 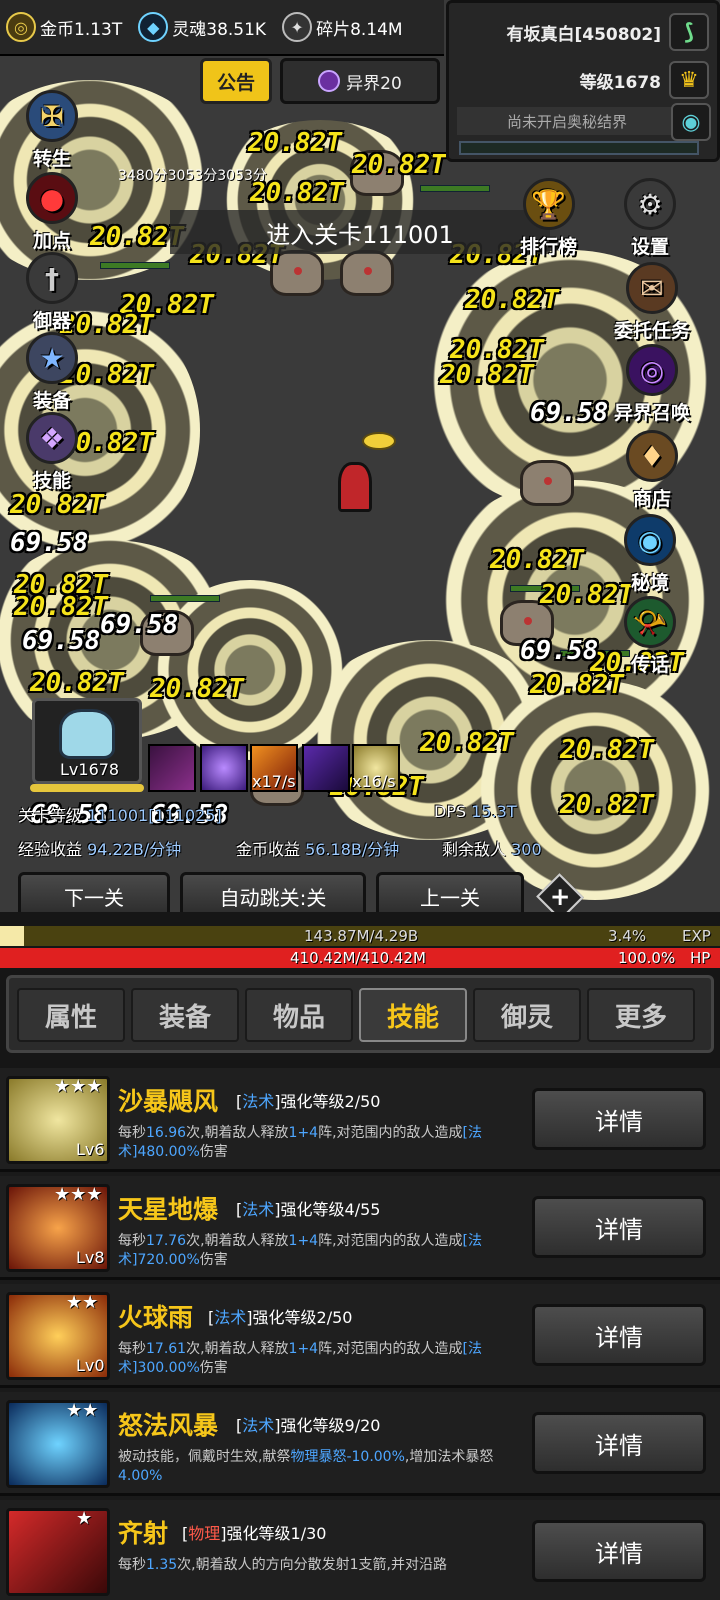 I want to click on skill-lv: Lv6, so click(x=90, y=1149).